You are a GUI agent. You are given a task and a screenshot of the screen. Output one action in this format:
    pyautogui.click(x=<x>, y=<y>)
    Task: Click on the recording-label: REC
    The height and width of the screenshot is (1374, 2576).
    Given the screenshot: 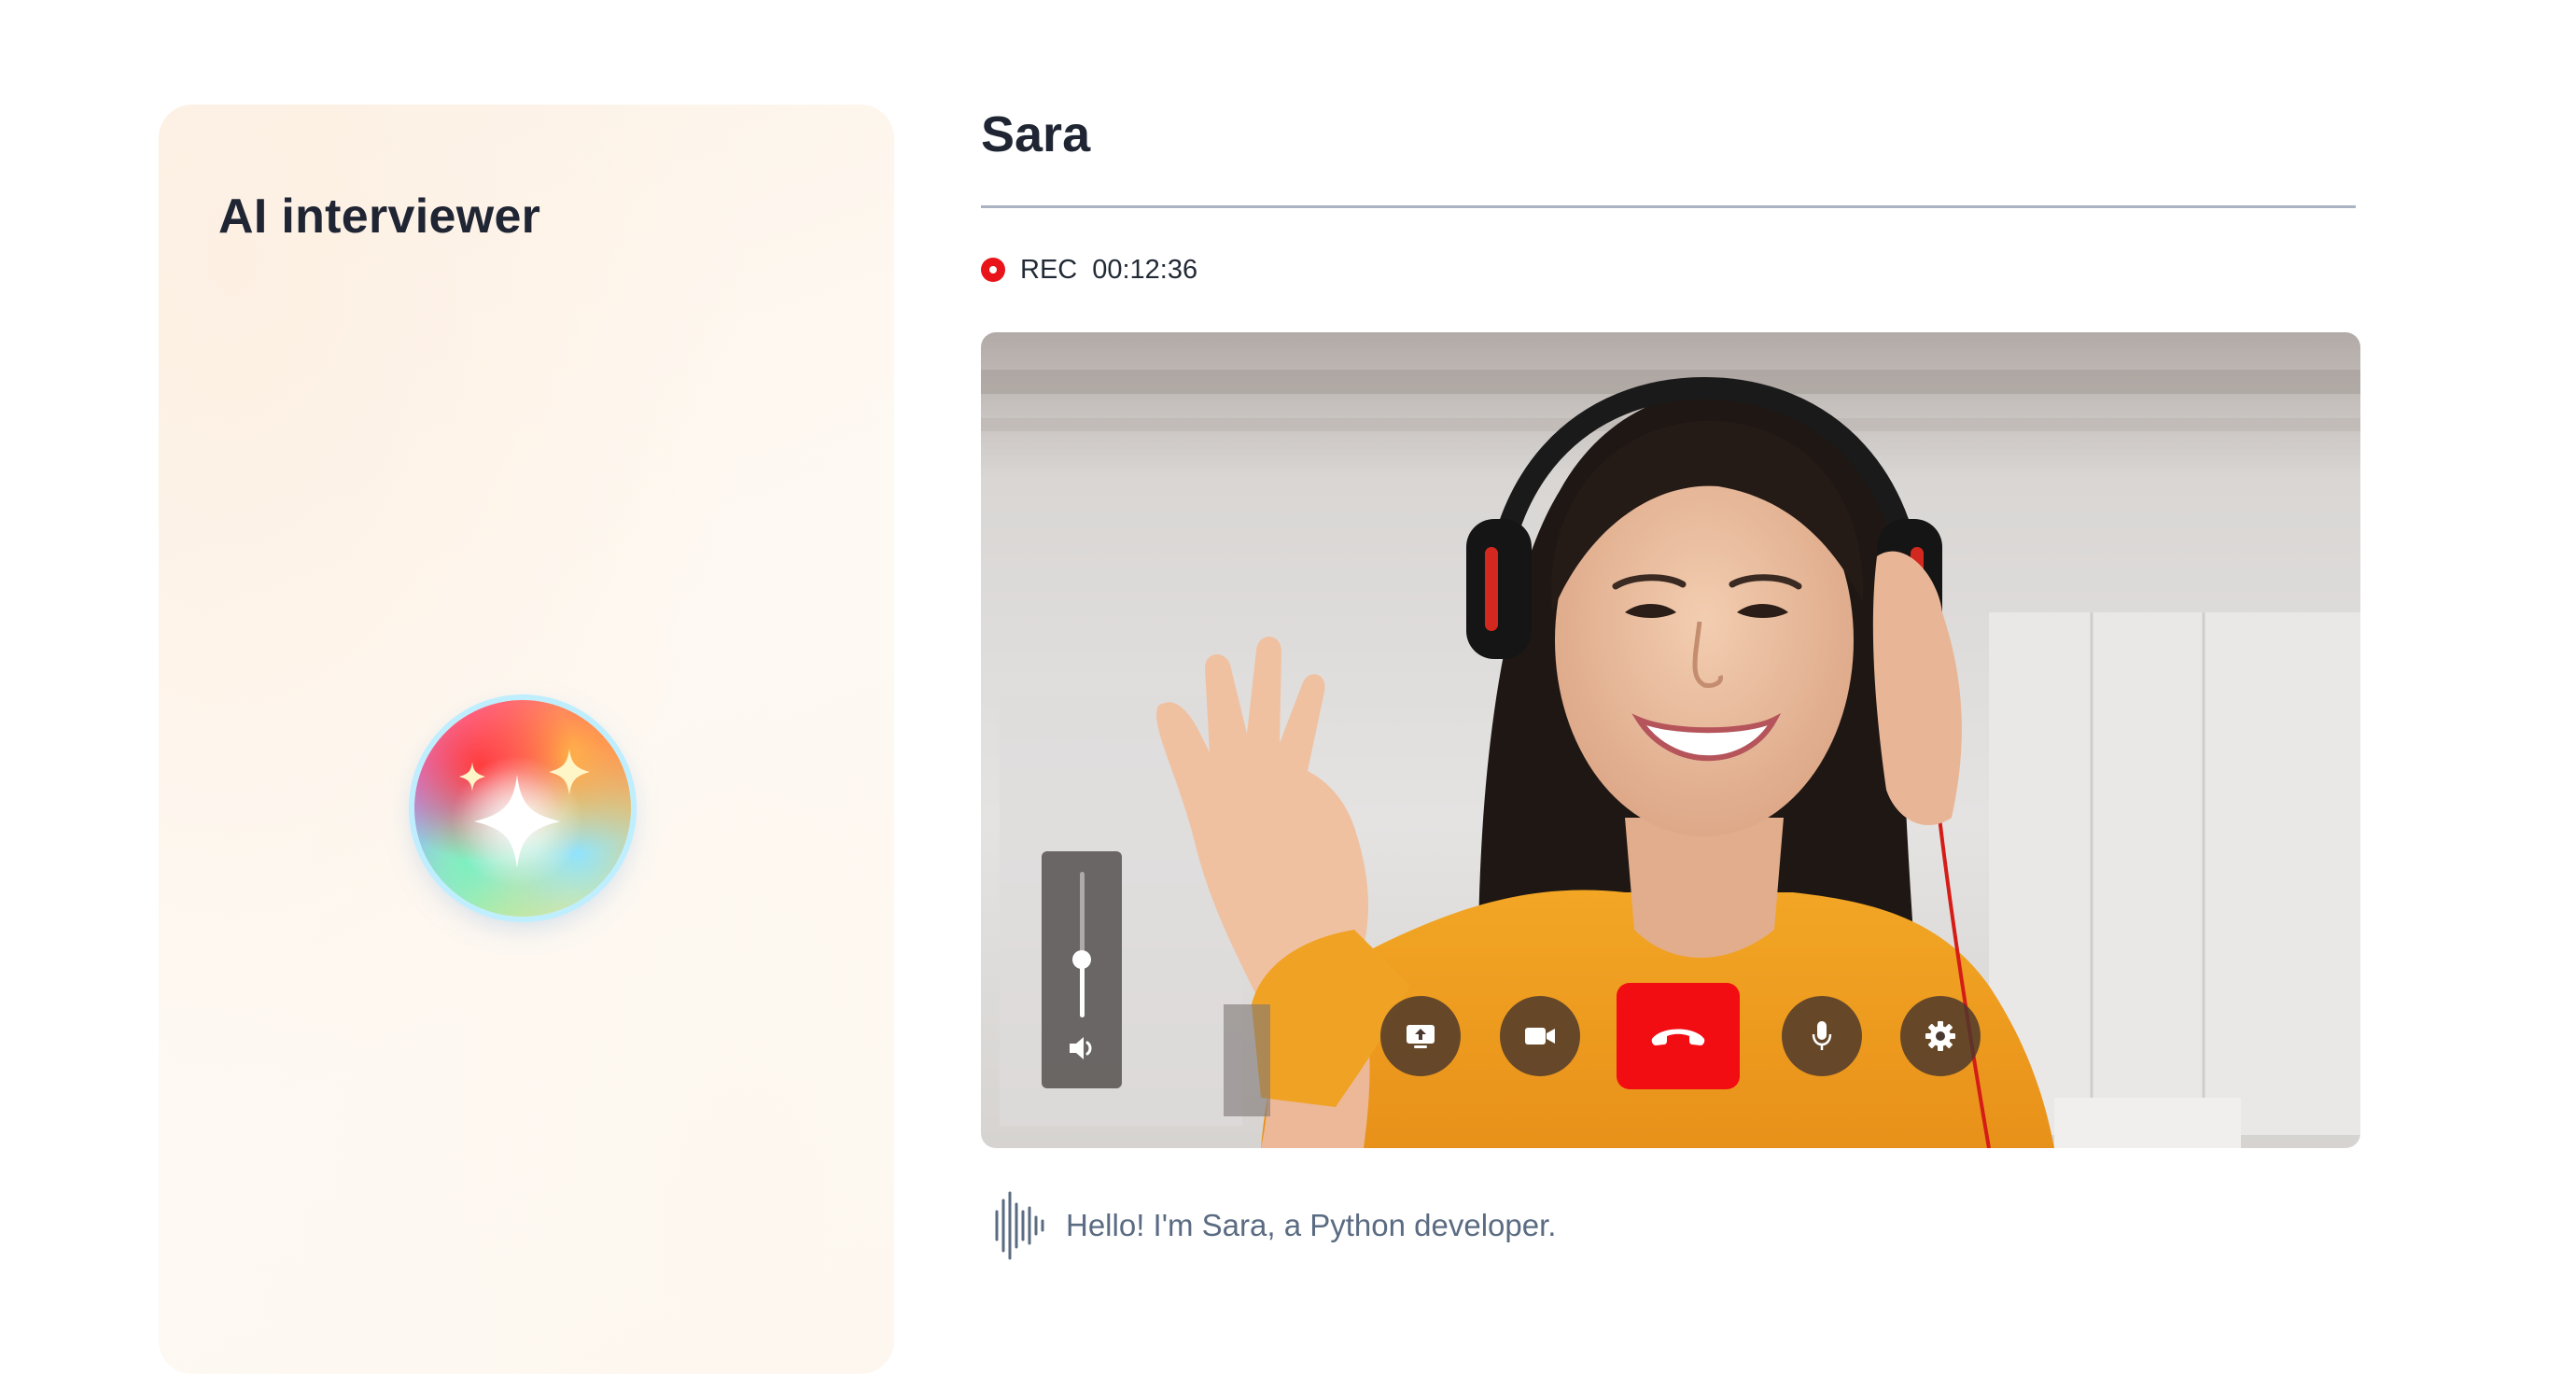 What is the action you would take?
    pyautogui.click(x=1049, y=269)
    